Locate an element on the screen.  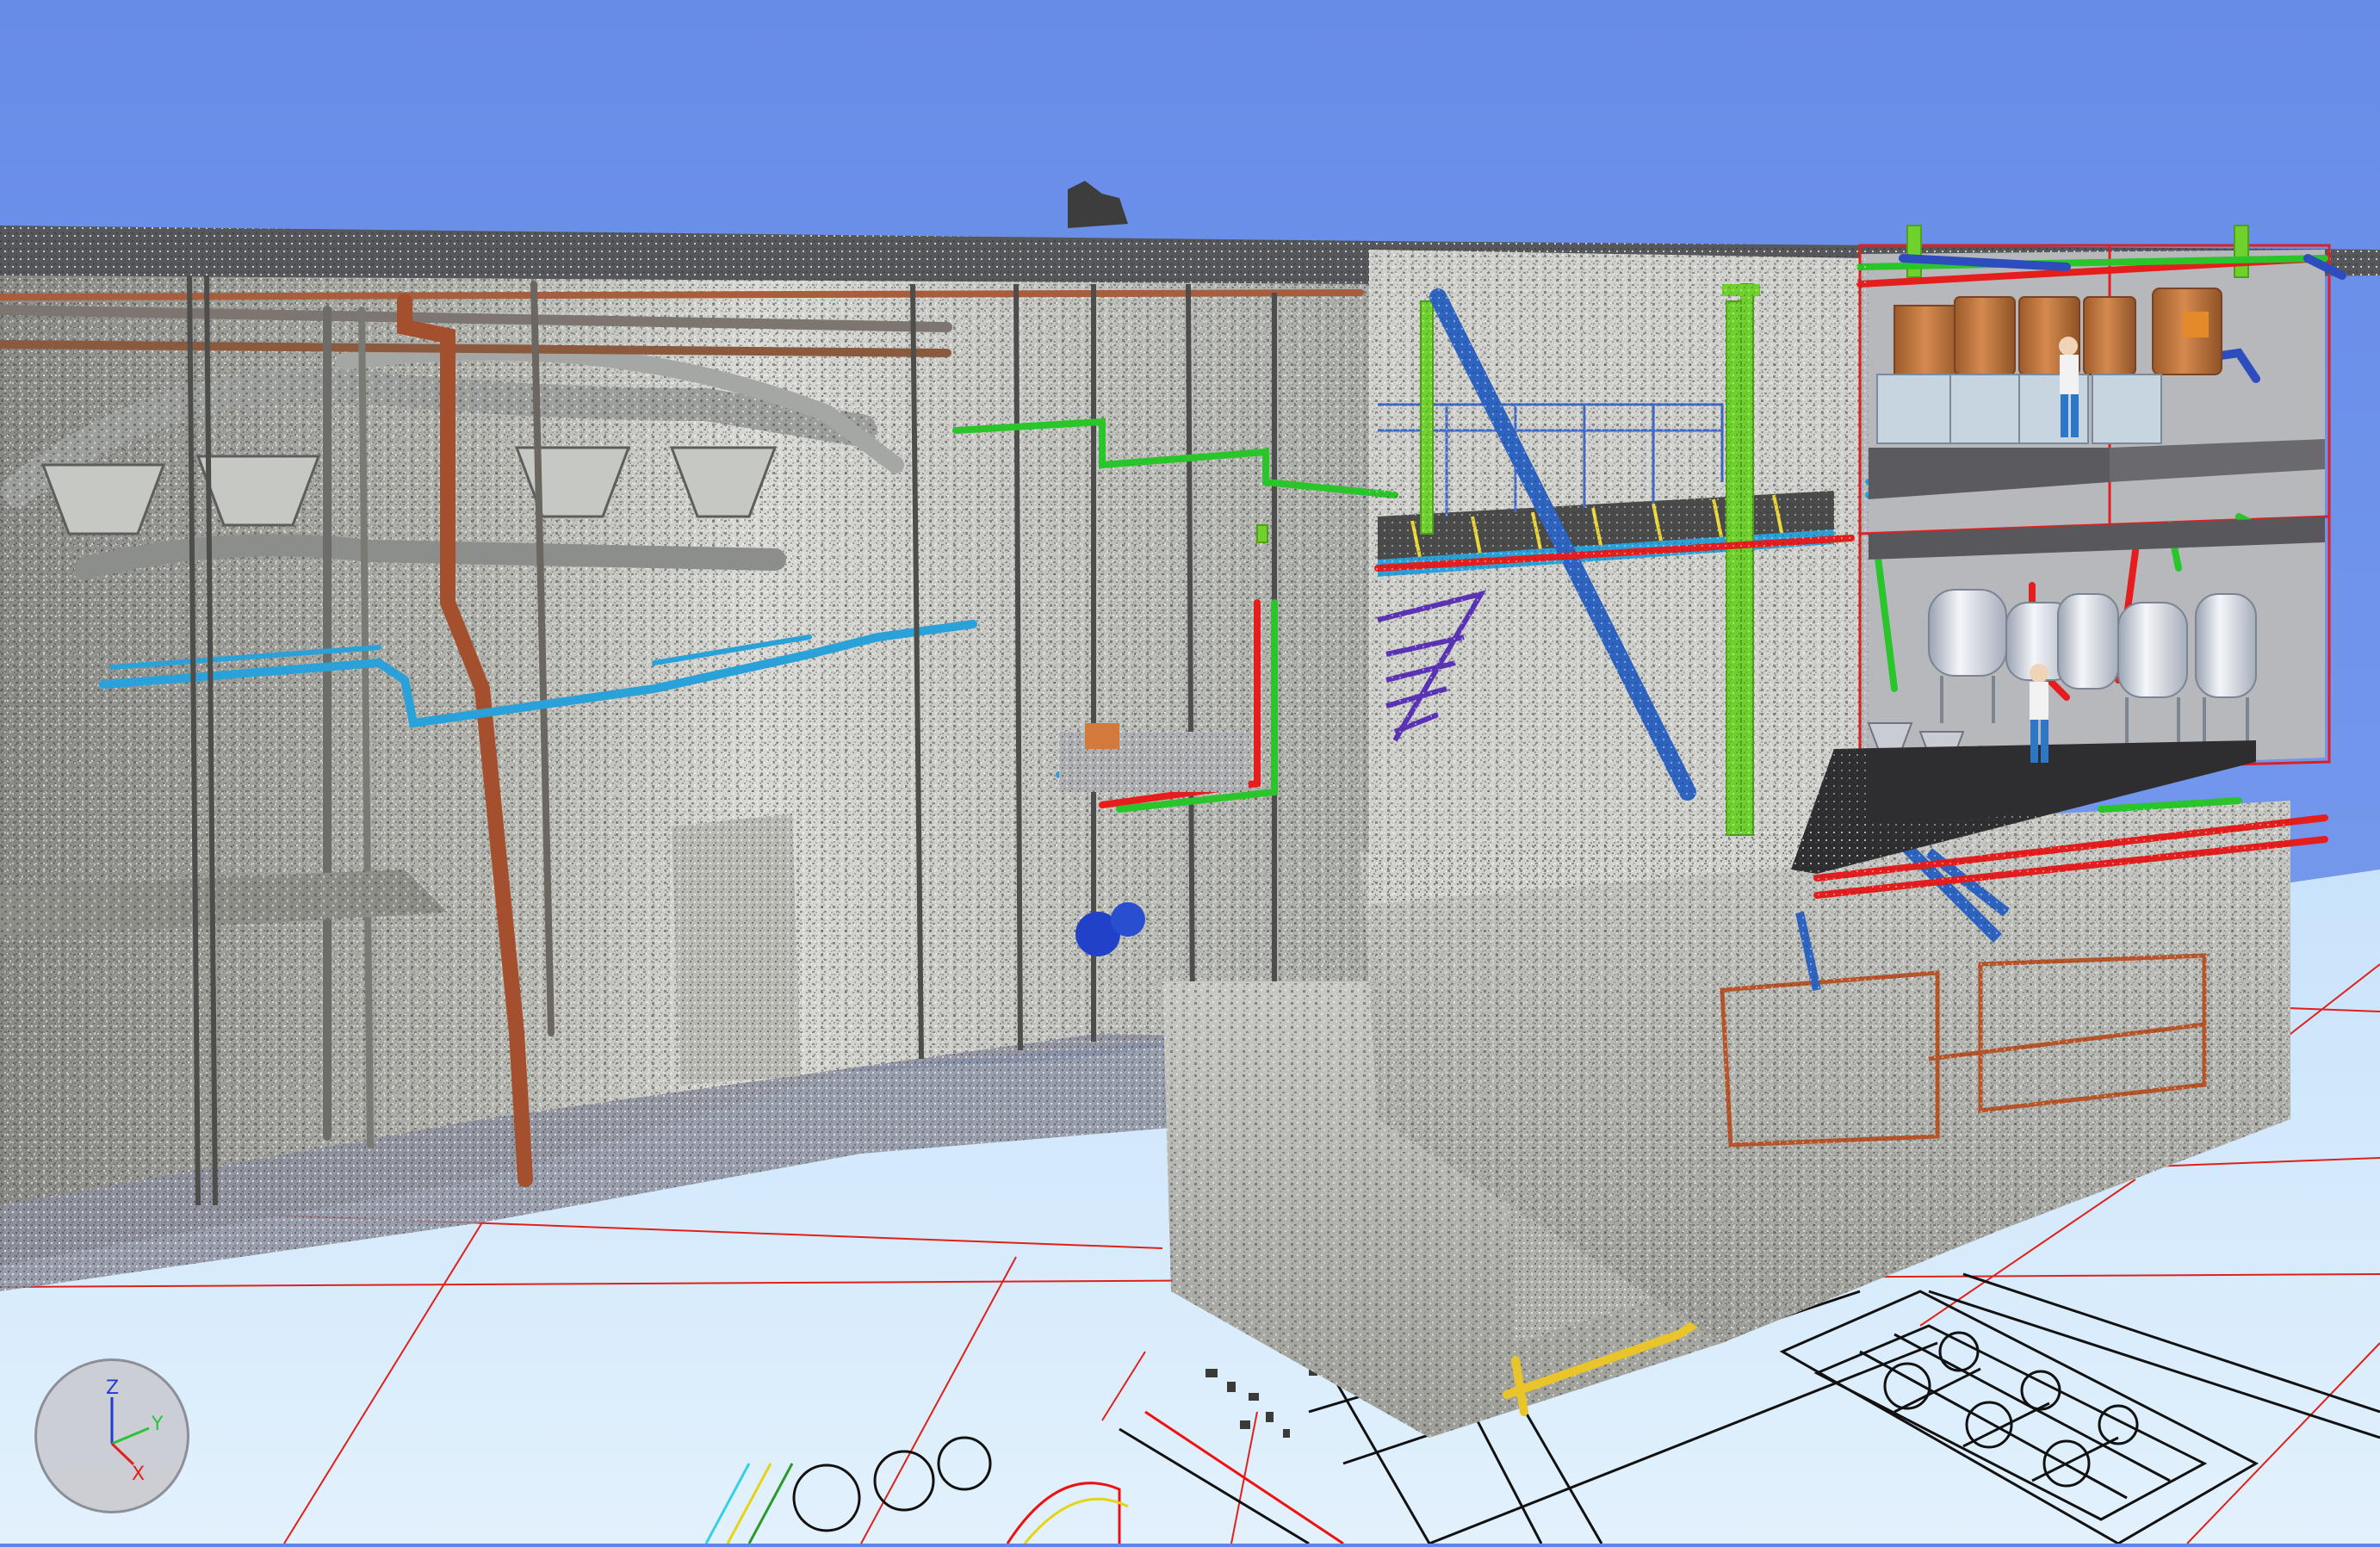
axis-label-x: X is located at coordinates (138, 1474).